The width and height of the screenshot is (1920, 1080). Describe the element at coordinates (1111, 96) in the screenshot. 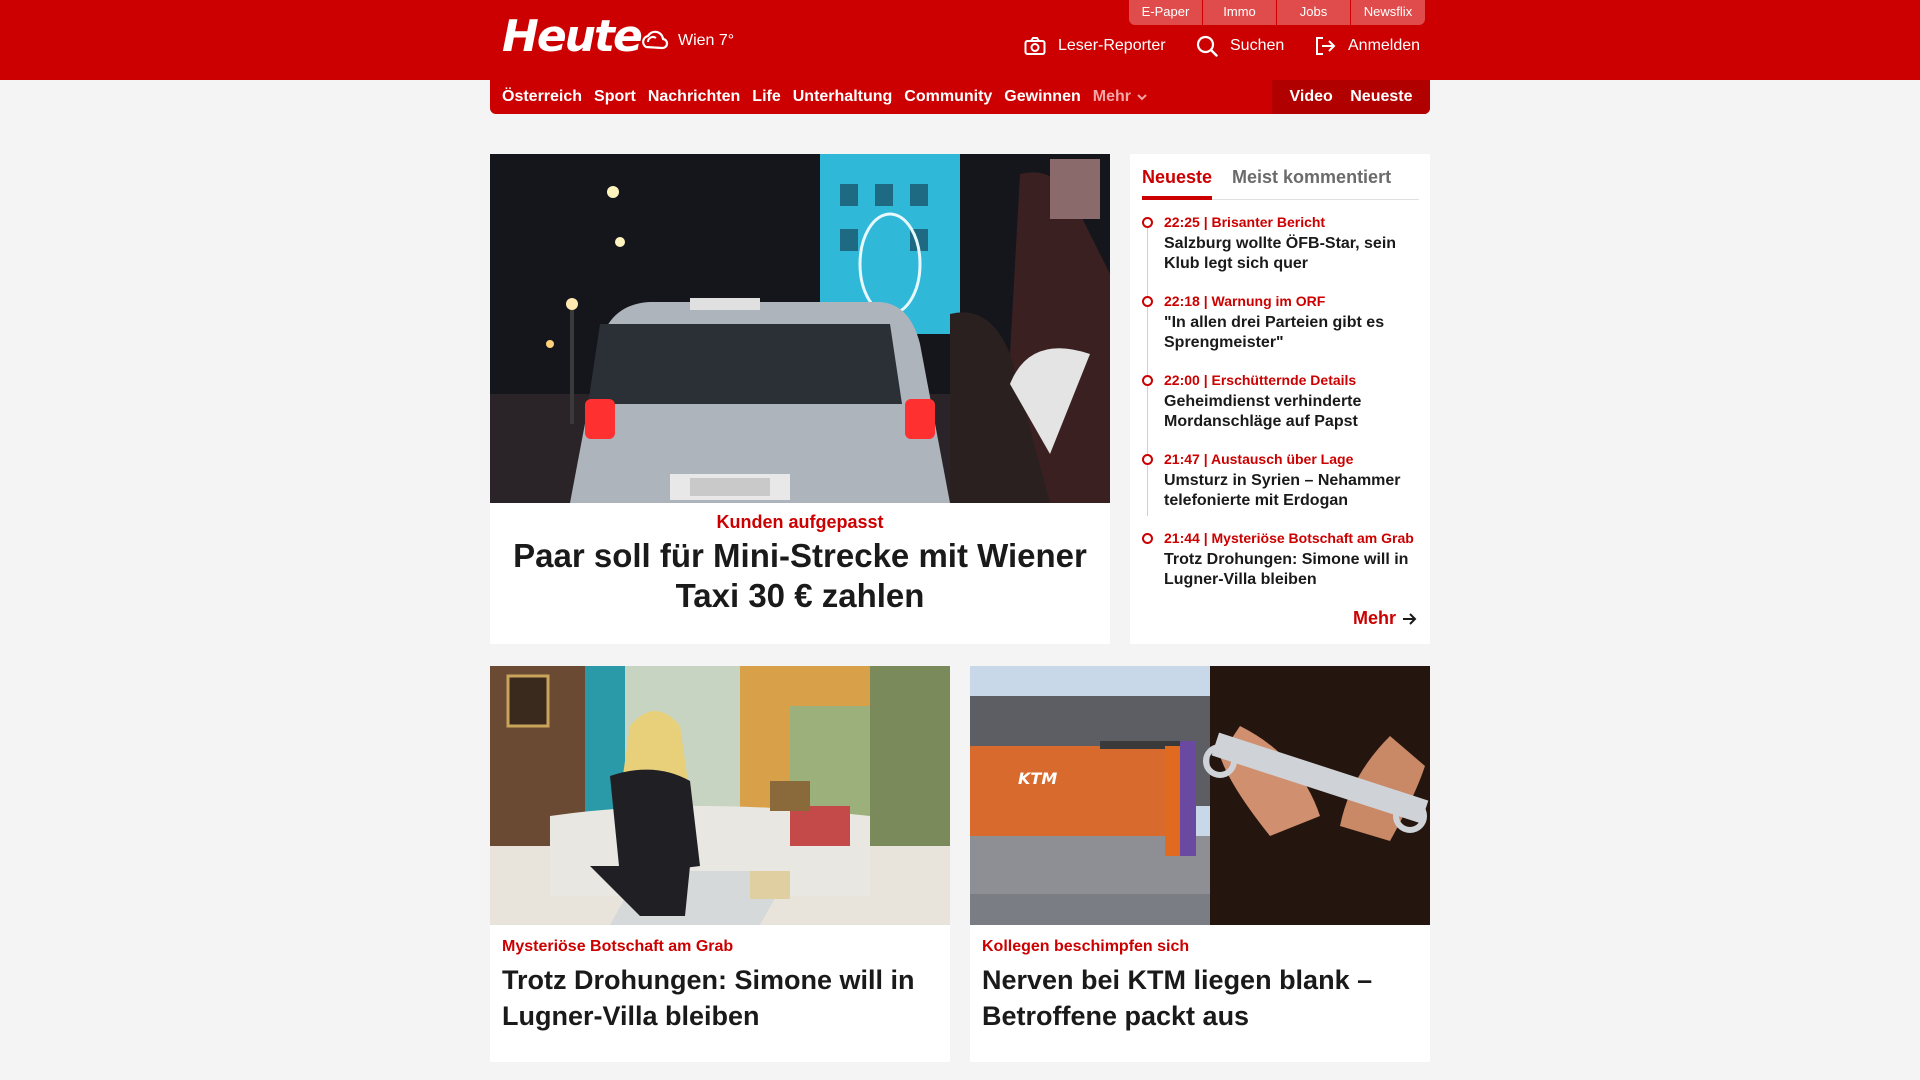

I see `nav-more-label: Mehr` at that location.